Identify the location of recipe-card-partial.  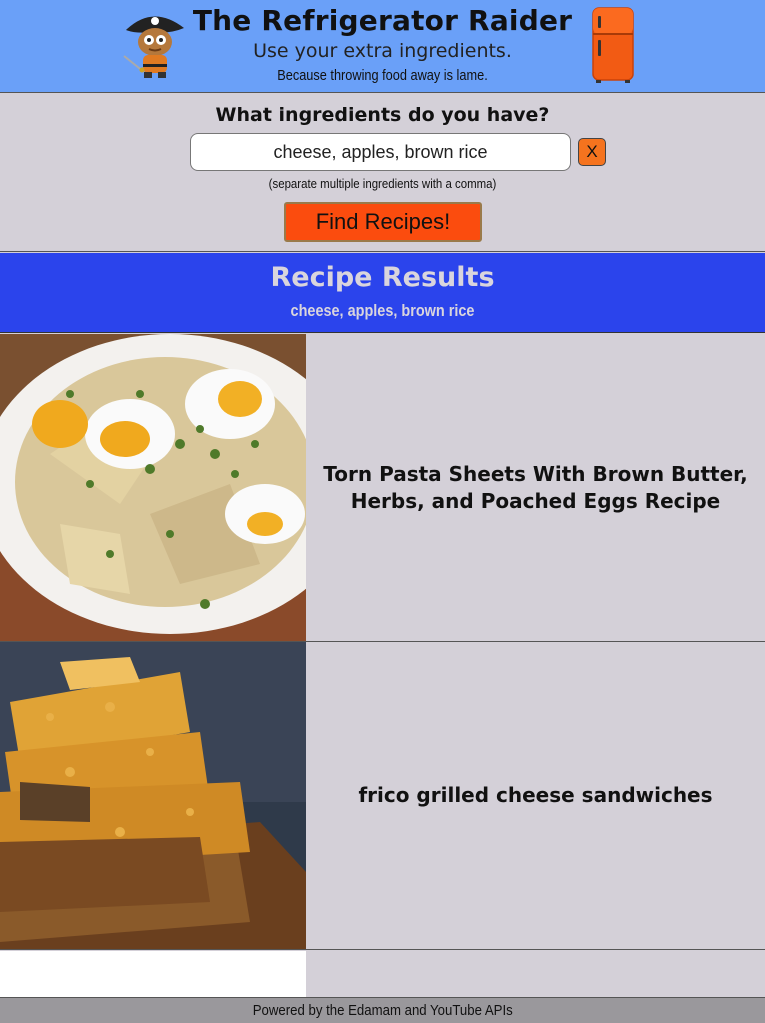
(382, 974).